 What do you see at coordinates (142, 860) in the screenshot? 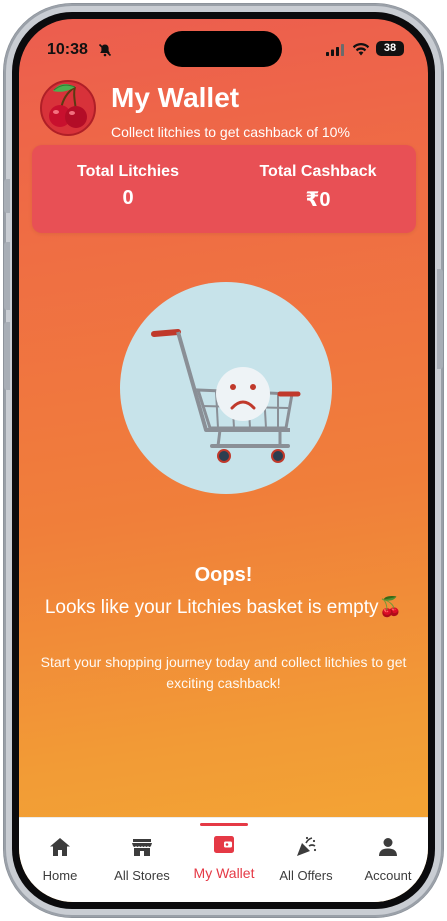
I see `nav-item-all-stores: All Stores` at bounding box center [142, 860].